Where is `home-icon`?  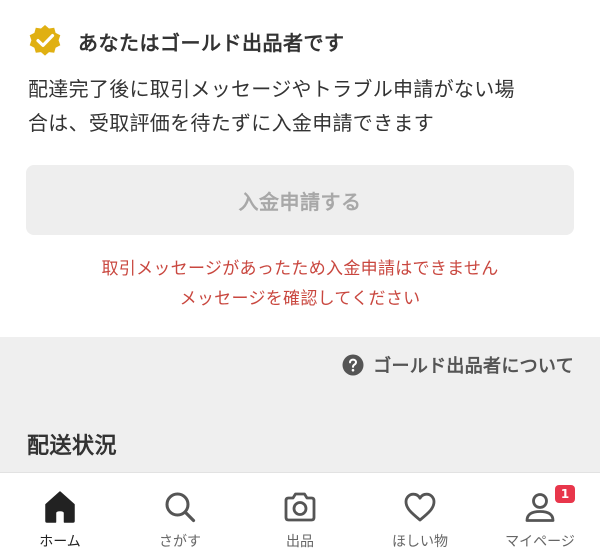 home-icon is located at coordinates (60, 507).